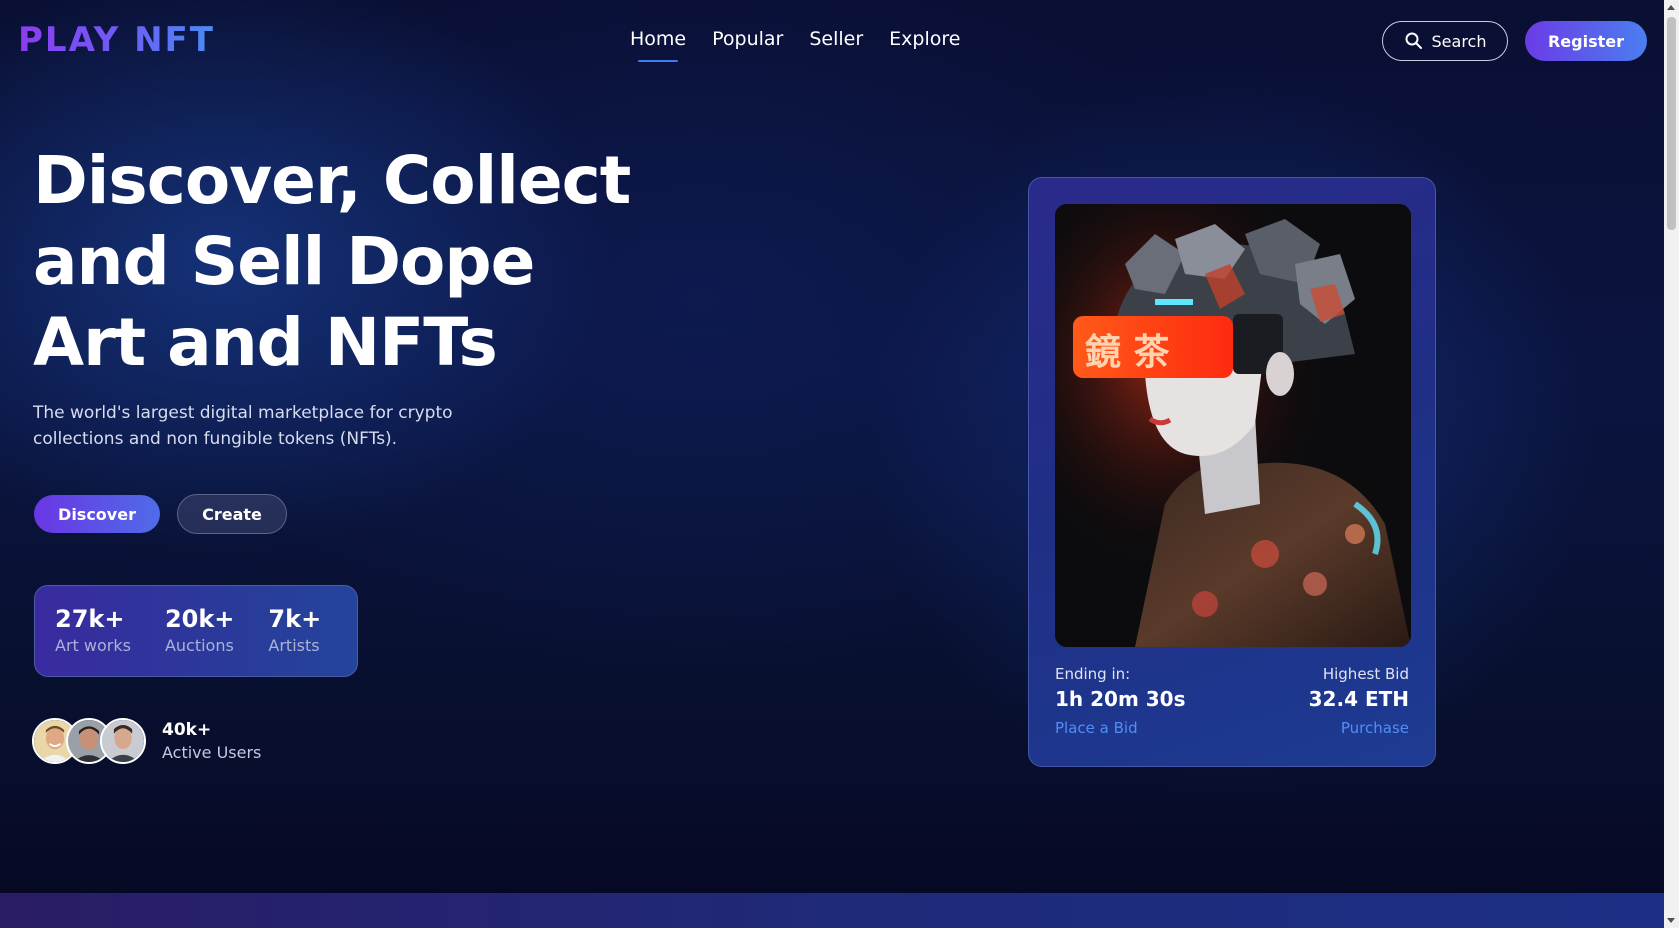 This screenshot has height=928, width=1679. What do you see at coordinates (1120, 728) in the screenshot?
I see `place-bid-link: Place a Bid` at bounding box center [1120, 728].